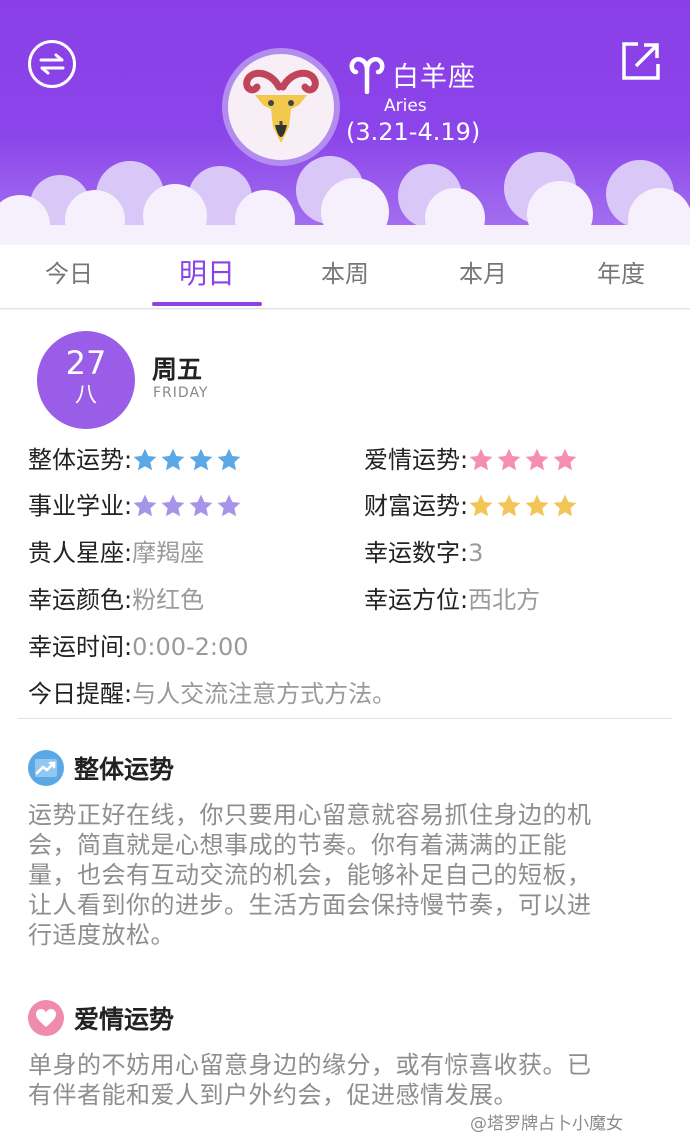 The width and height of the screenshot is (690, 1141). I want to click on lucky-direction: 幸运方位:西北方, so click(452, 600).